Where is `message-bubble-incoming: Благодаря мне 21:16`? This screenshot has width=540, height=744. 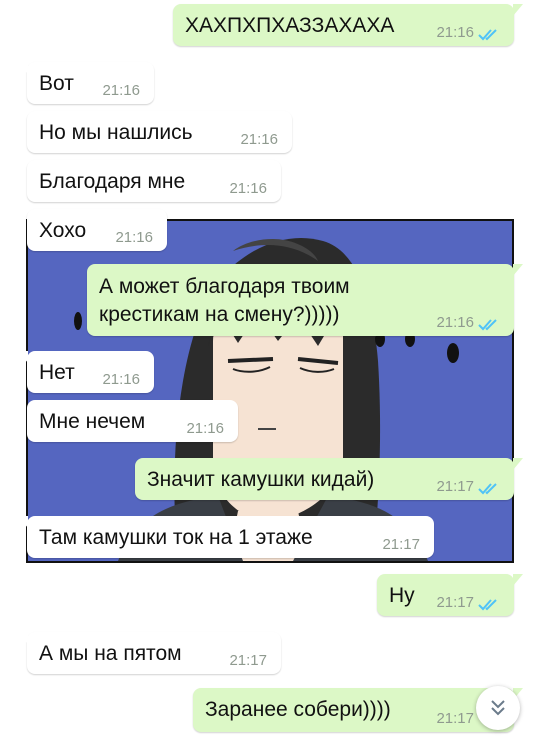 message-bubble-incoming: Благодаря мне 21:16 is located at coordinates (154, 181).